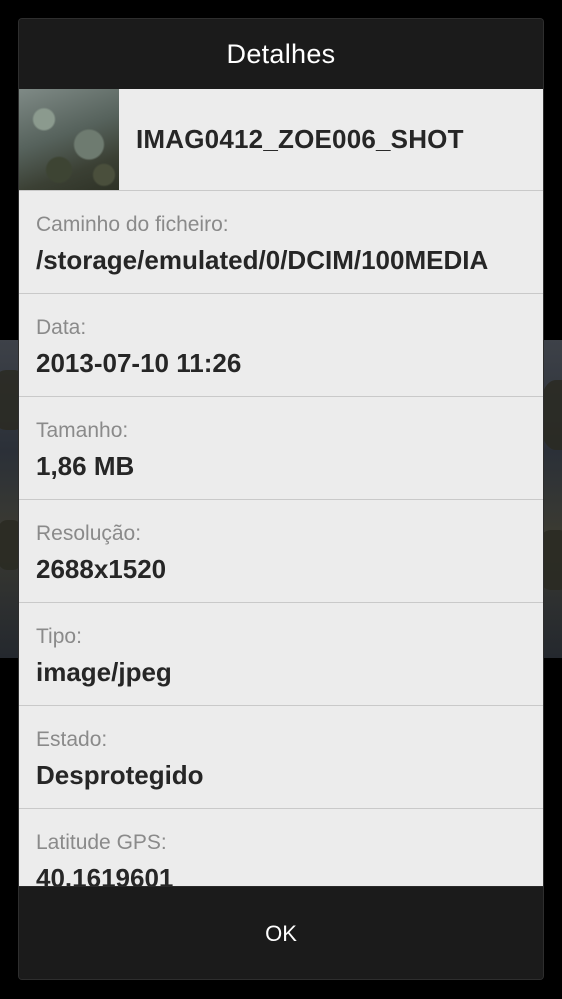 The width and height of the screenshot is (562, 999). I want to click on detail-row-type: Tipo: image/jpeg, so click(281, 654).